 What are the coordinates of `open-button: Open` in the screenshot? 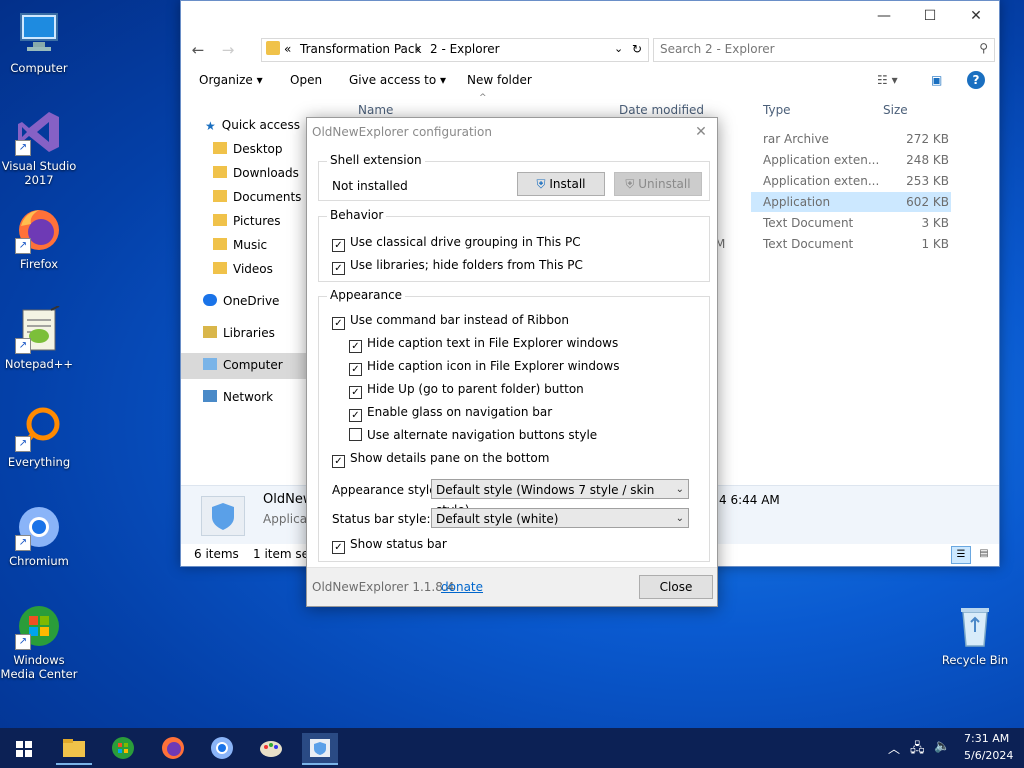 It's located at (306, 80).